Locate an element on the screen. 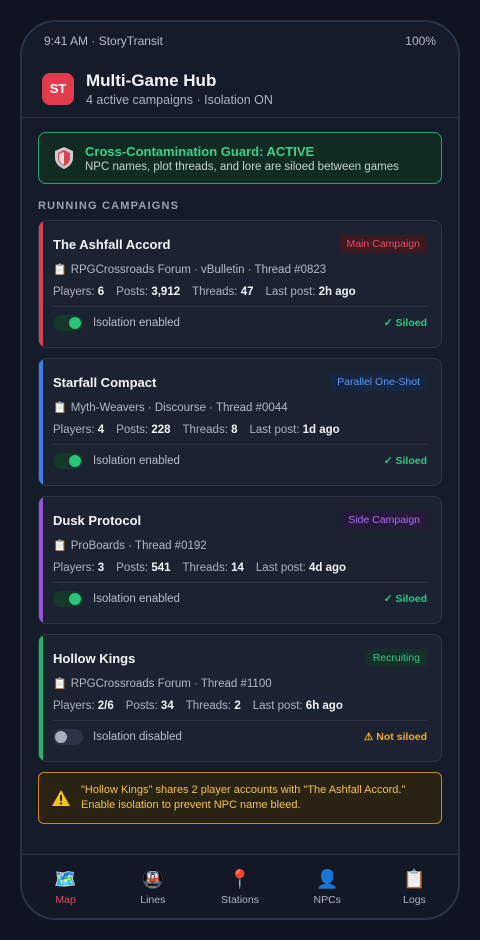  stat-3: Last post: 4d ago is located at coordinates (301, 568).